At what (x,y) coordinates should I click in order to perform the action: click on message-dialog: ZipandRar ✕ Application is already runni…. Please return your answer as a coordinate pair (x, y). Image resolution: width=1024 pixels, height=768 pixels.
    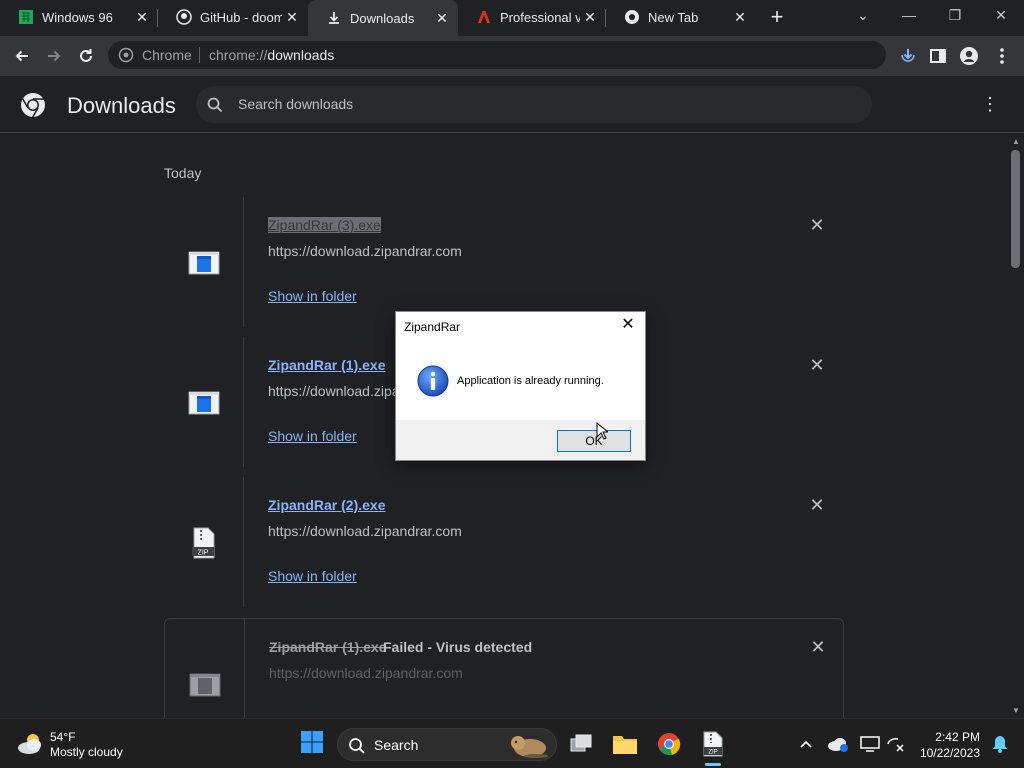
    Looking at the image, I should click on (520, 386).